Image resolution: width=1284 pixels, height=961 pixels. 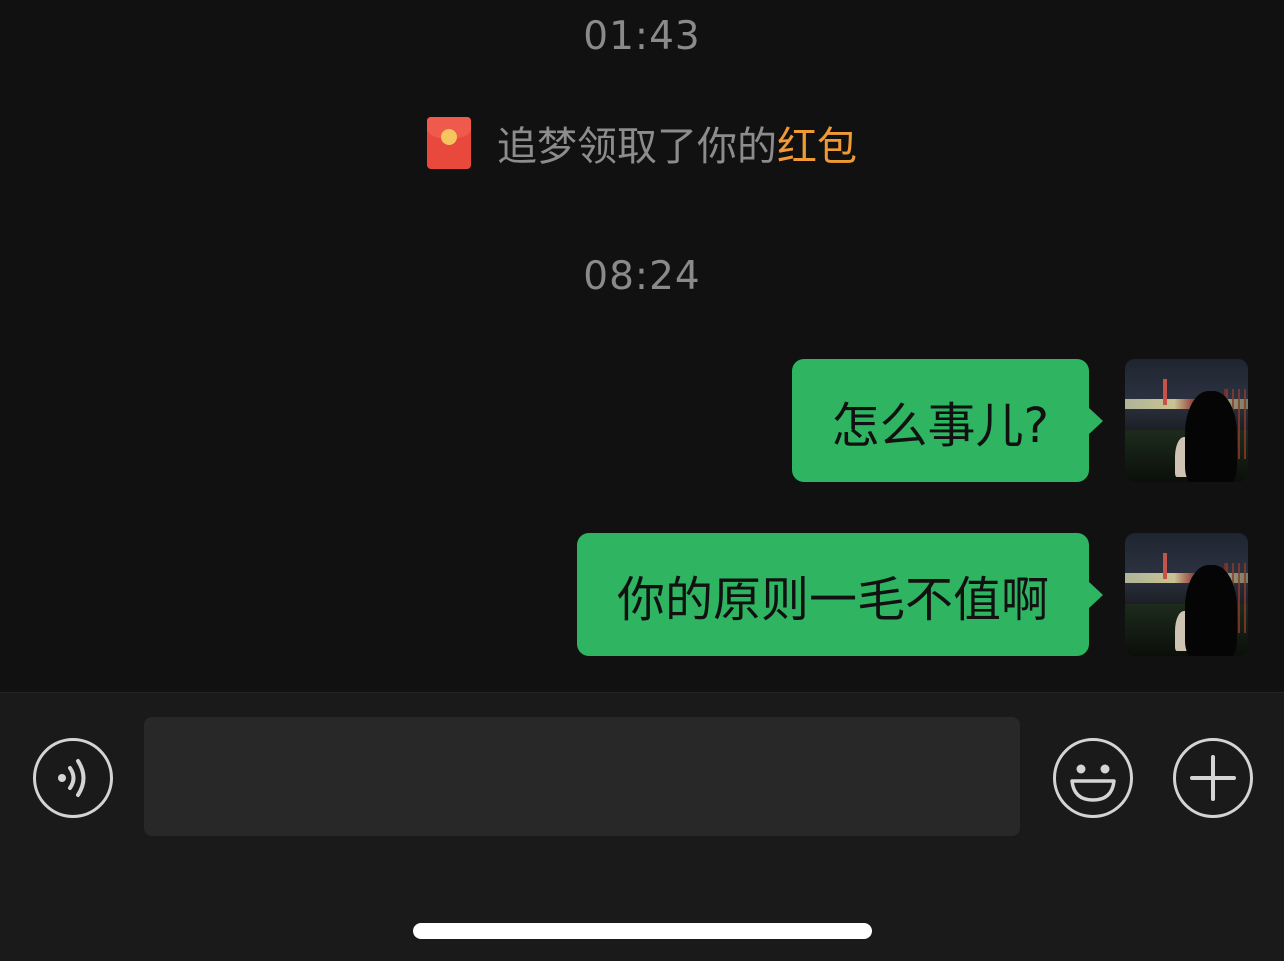 I want to click on emoji-button, so click(x=1093, y=778).